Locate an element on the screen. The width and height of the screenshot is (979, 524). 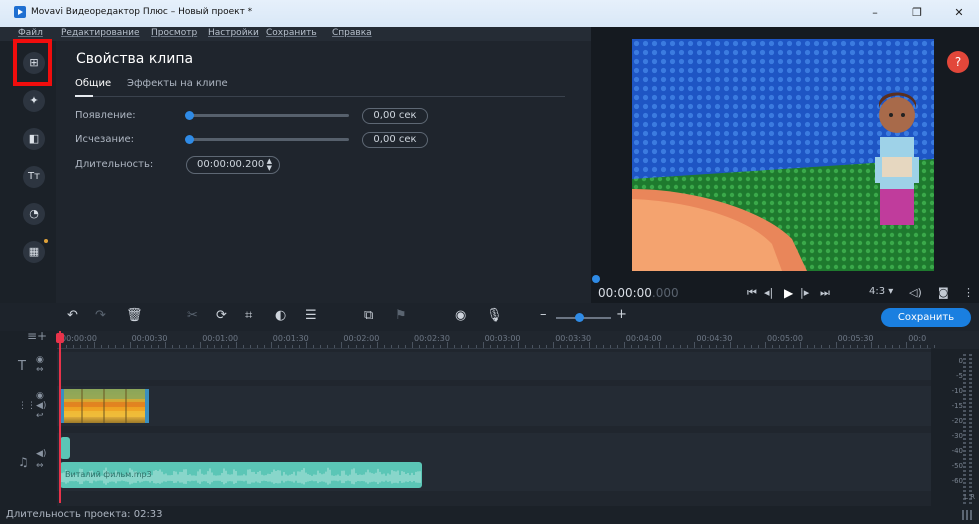
maximize-button: ❐ is located at coordinates (917, 13).